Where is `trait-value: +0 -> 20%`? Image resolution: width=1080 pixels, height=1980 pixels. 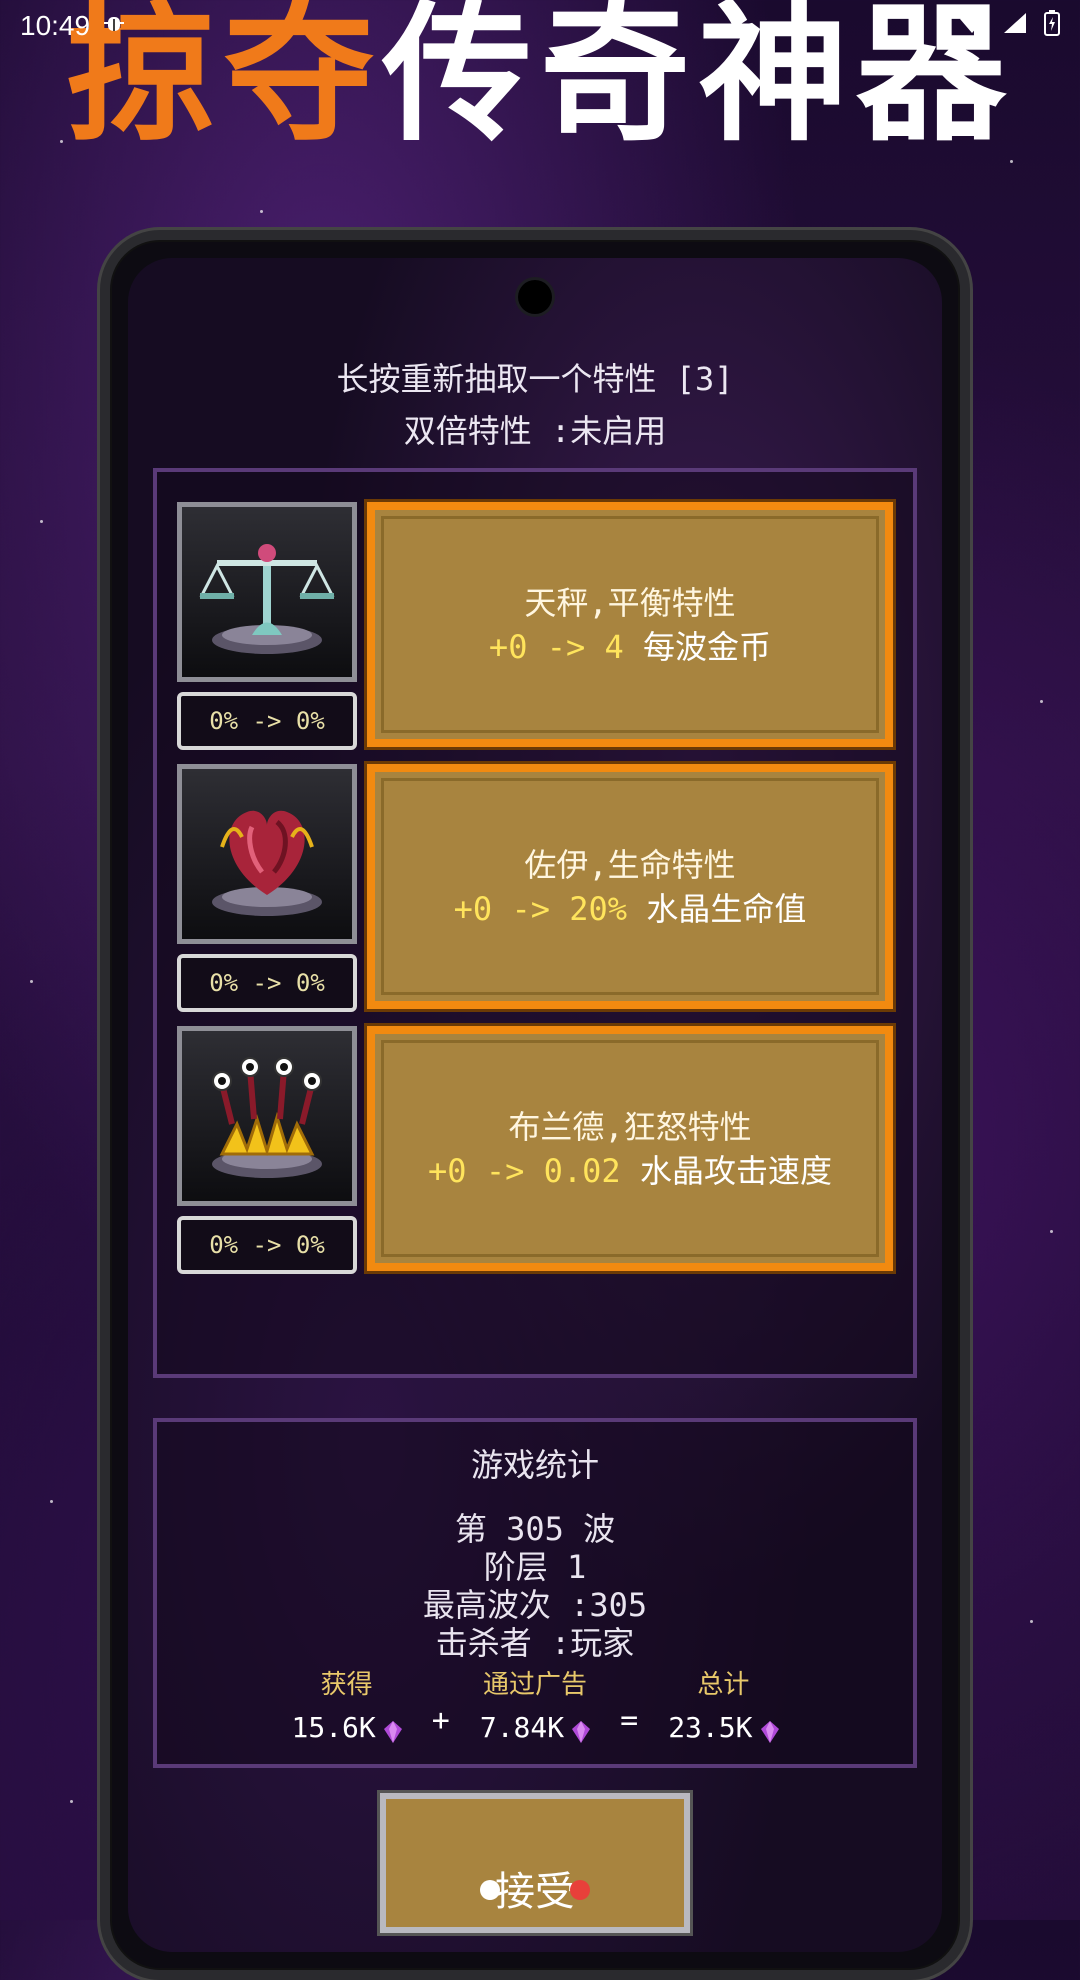
trait-value: +0 -> 20% is located at coordinates (540, 908).